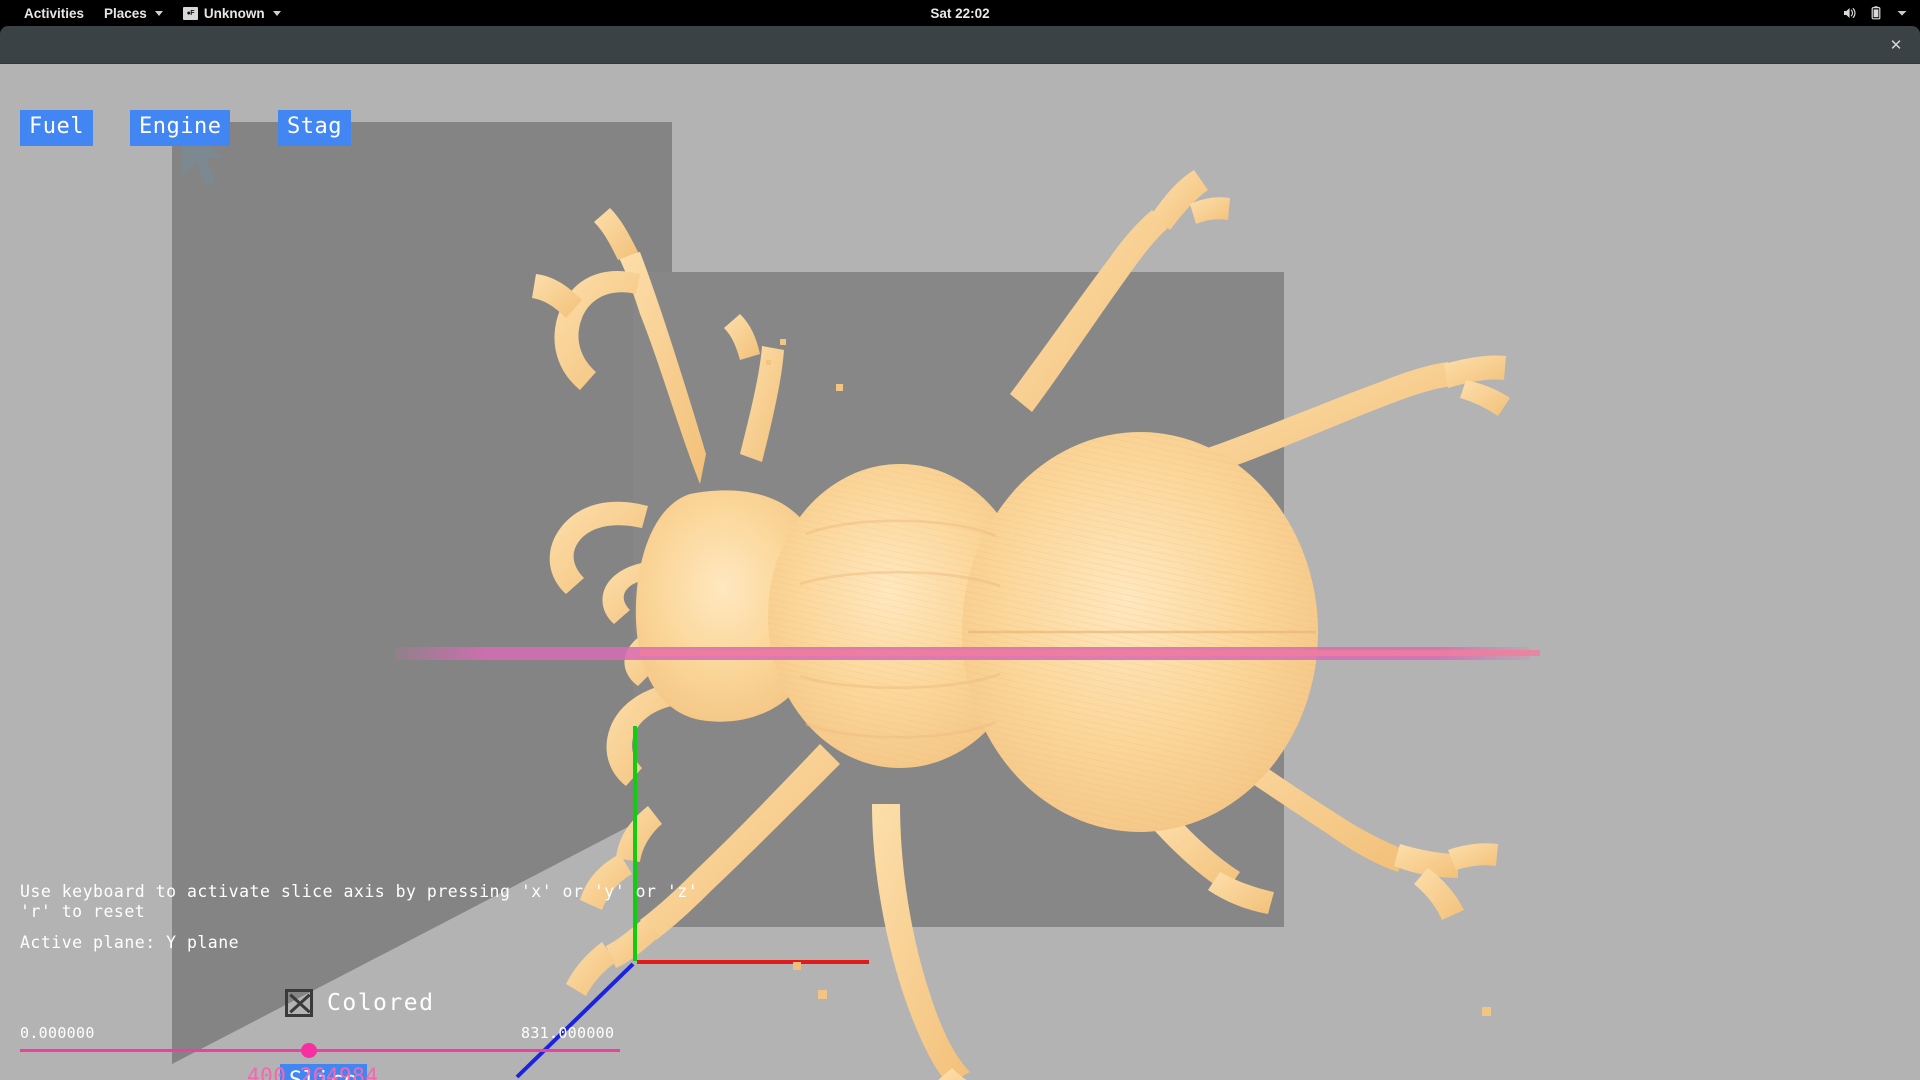 The image size is (1920, 1080). I want to click on stag-button: Stag, so click(314, 128).